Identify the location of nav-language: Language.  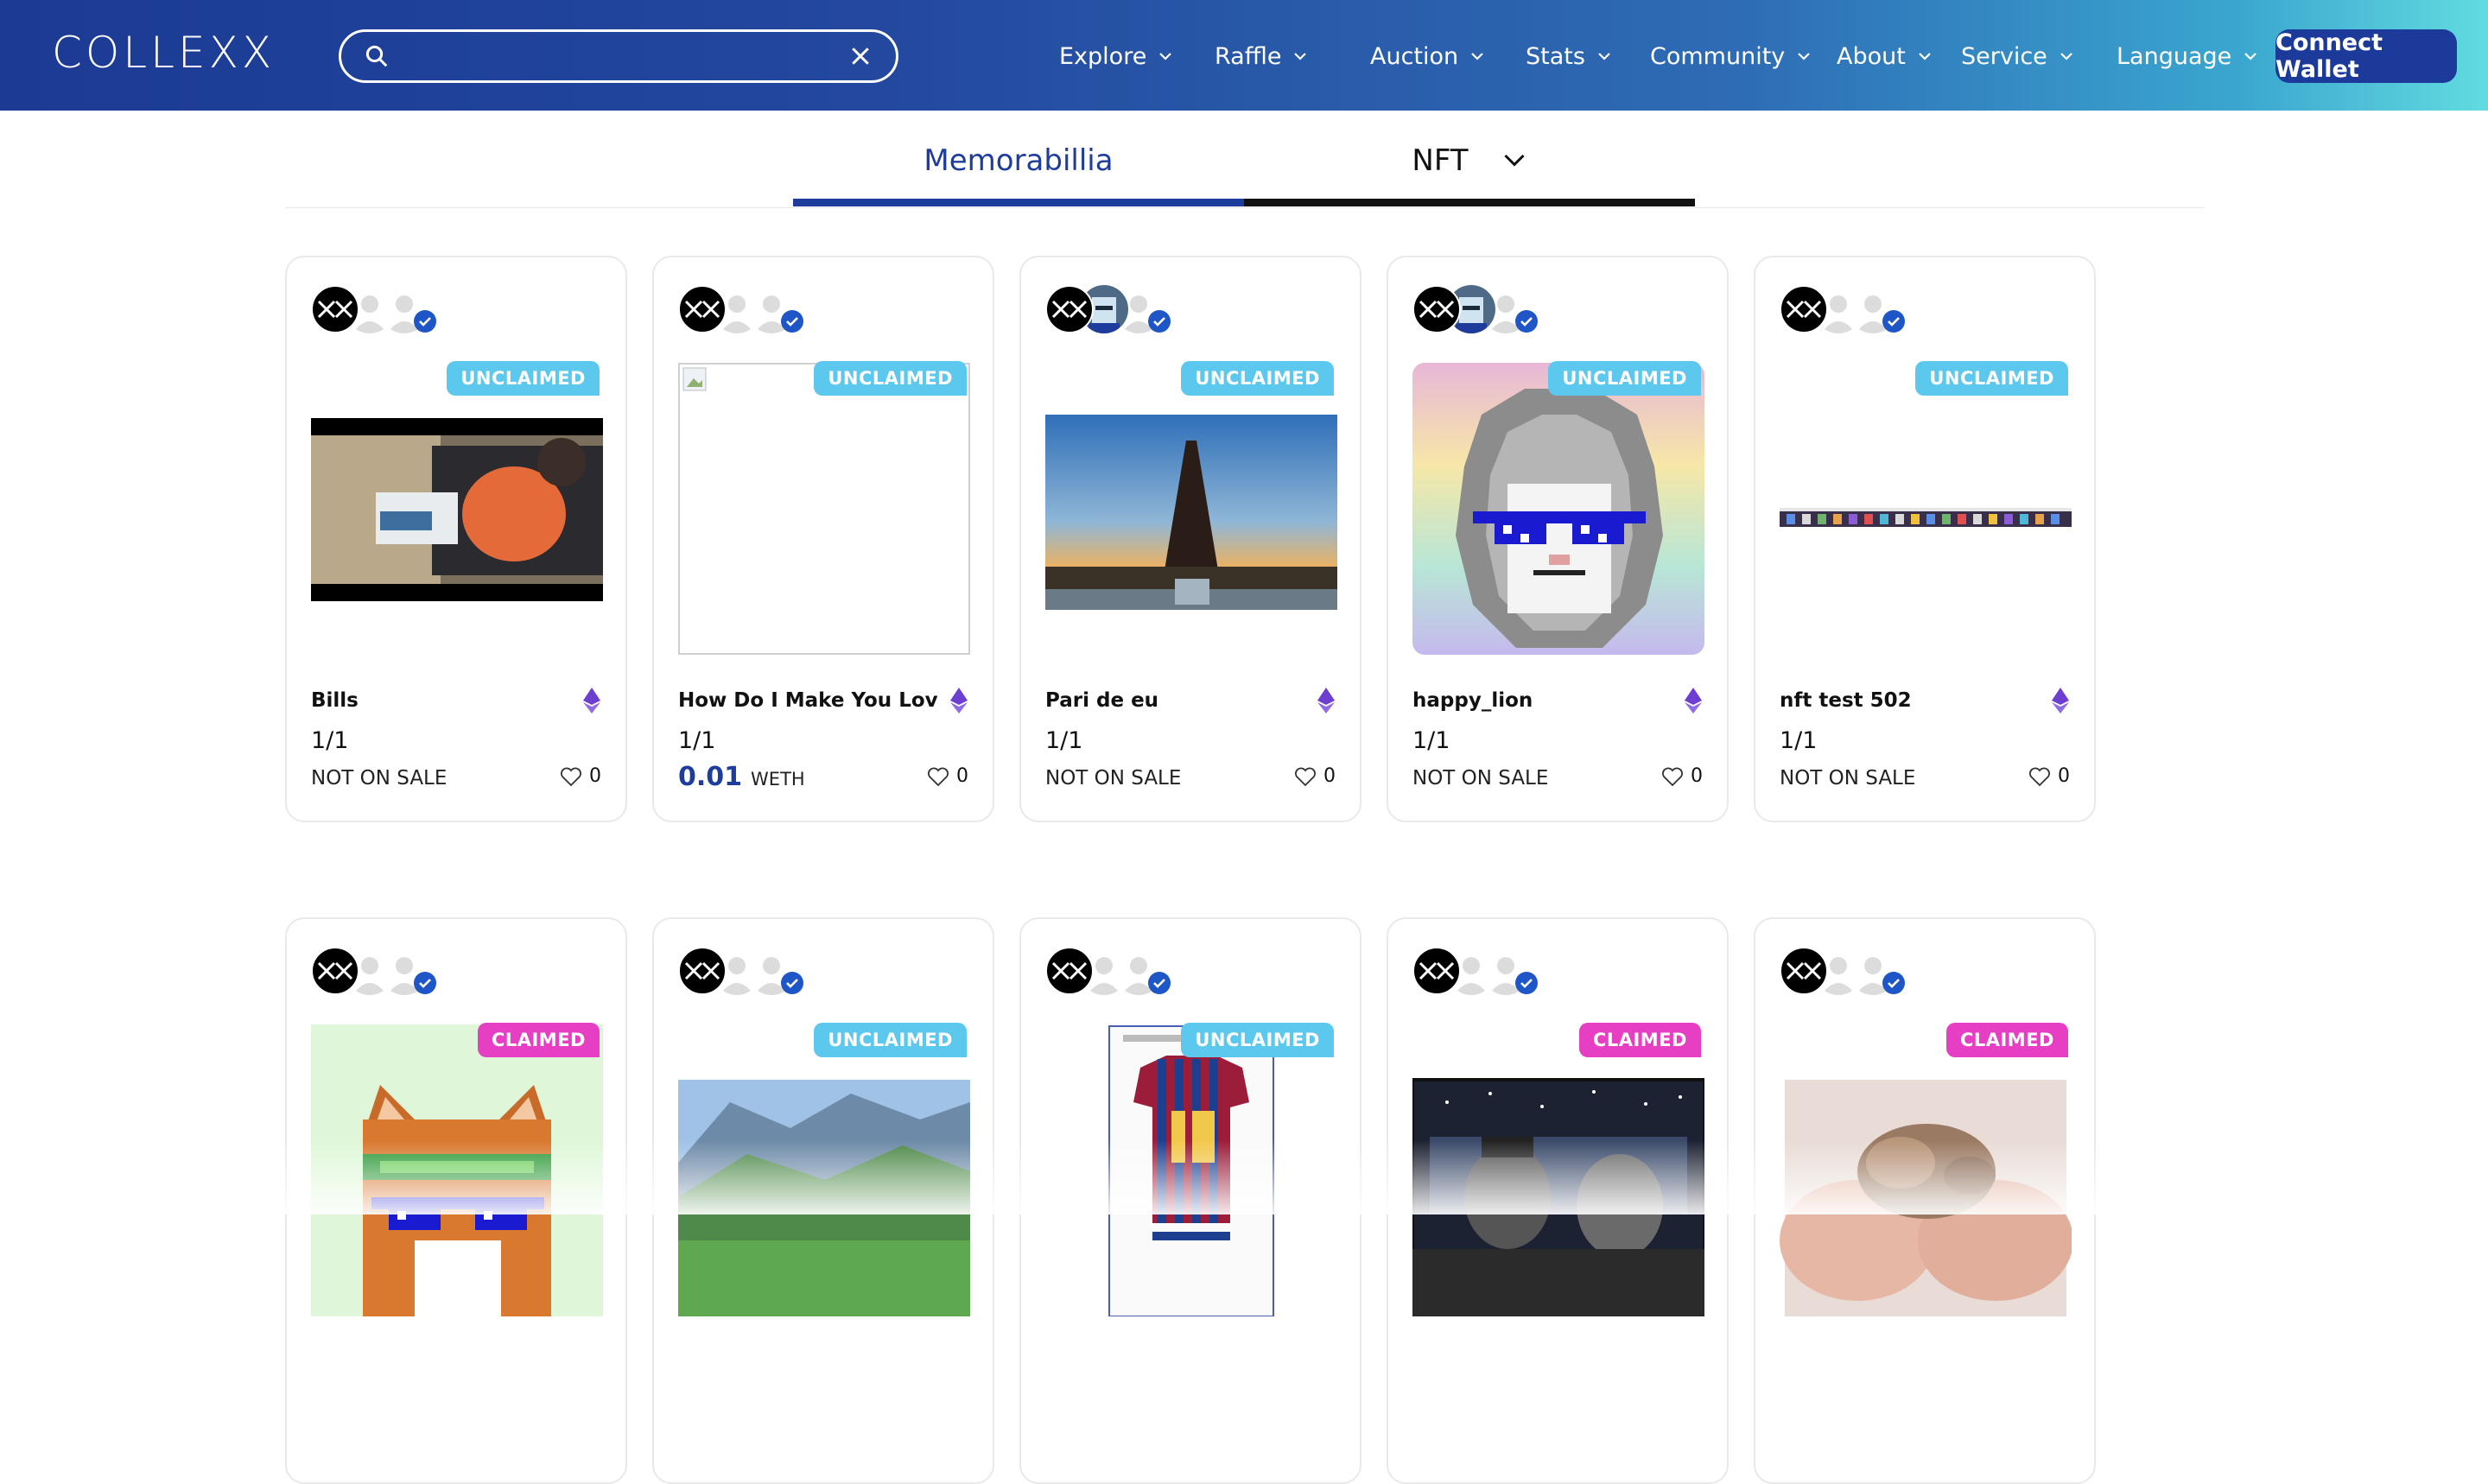
(2188, 56).